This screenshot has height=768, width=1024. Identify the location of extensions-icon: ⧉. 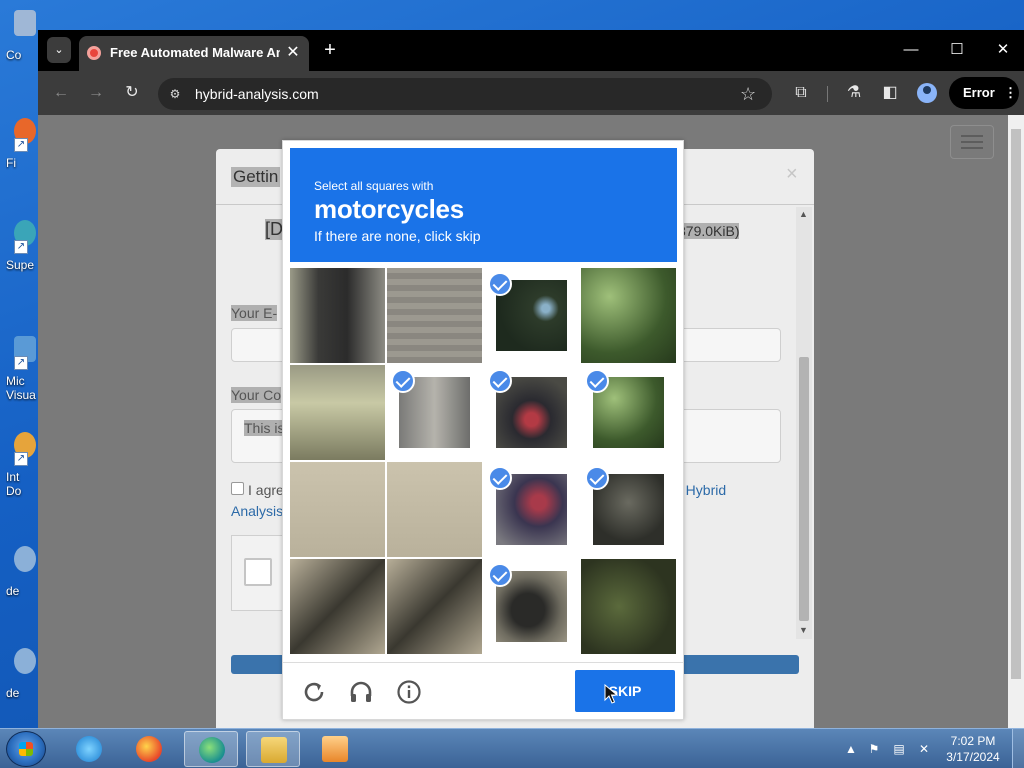
(801, 93).